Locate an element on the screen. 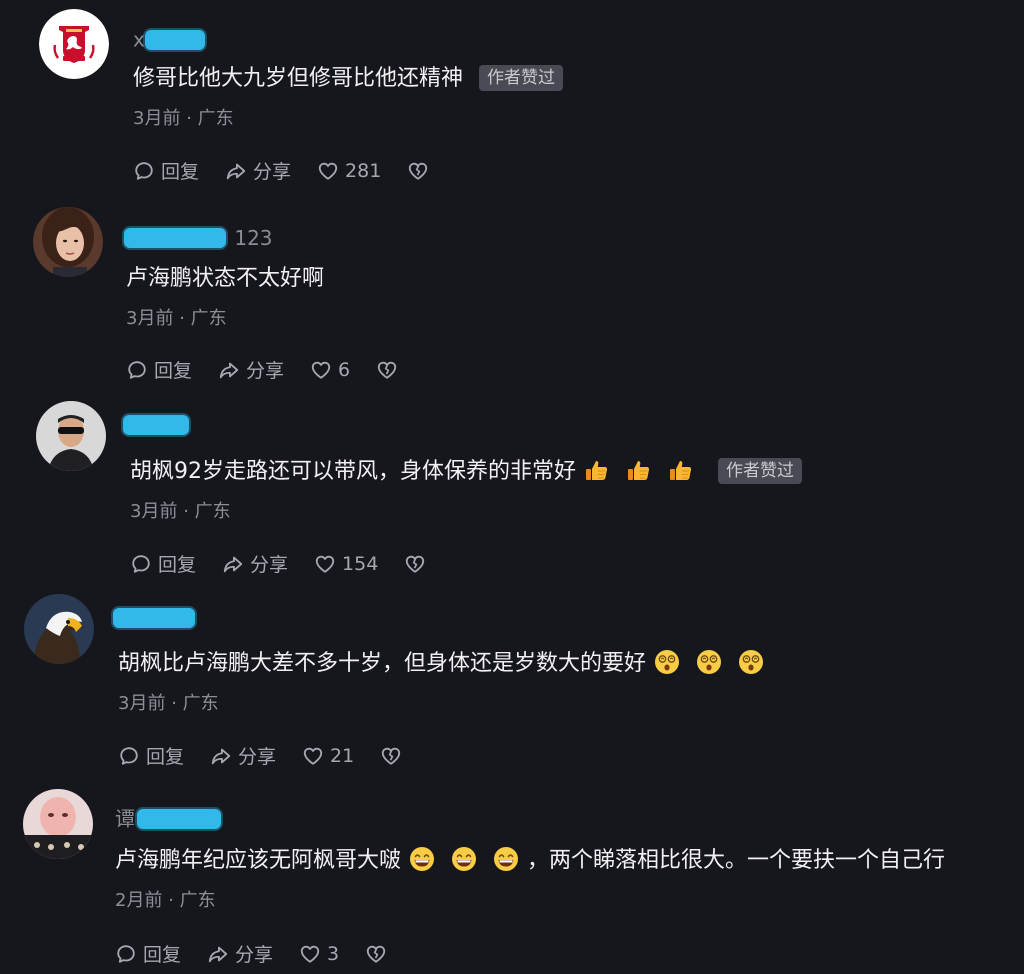 The image size is (1024, 974). comment-text: 修哥比他大九岁但修哥比他还精神 作者赞过 is located at coordinates (348, 79).